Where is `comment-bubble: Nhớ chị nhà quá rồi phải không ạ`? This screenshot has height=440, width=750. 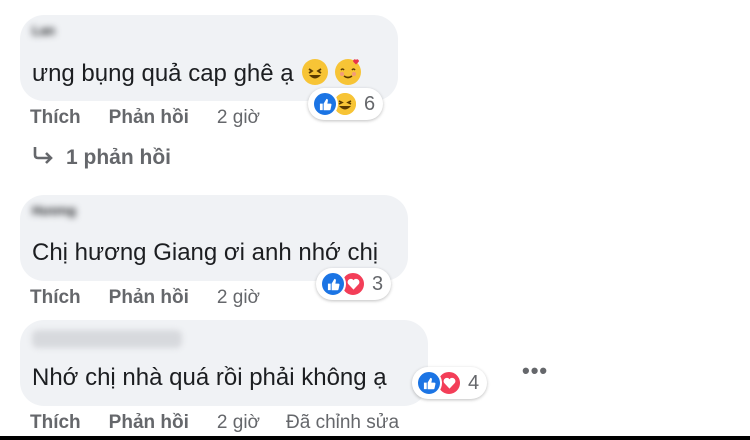 comment-bubble: Nhớ chị nhà quá rồi phải không ạ is located at coordinates (224, 363).